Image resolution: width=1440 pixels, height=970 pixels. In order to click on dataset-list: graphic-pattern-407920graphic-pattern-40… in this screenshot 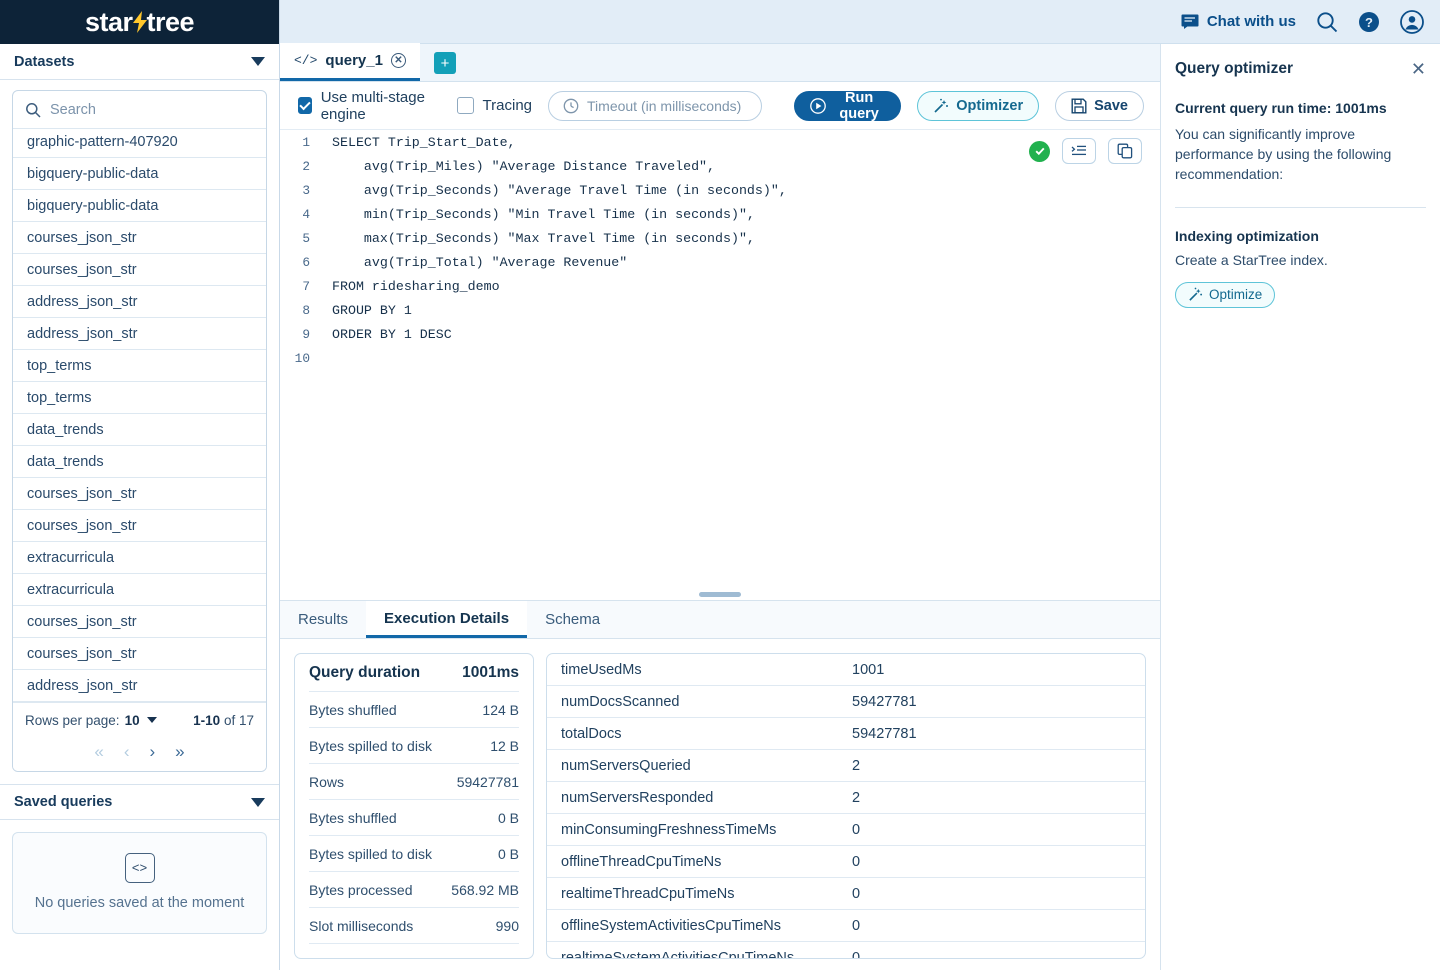, I will do `click(139, 415)`.